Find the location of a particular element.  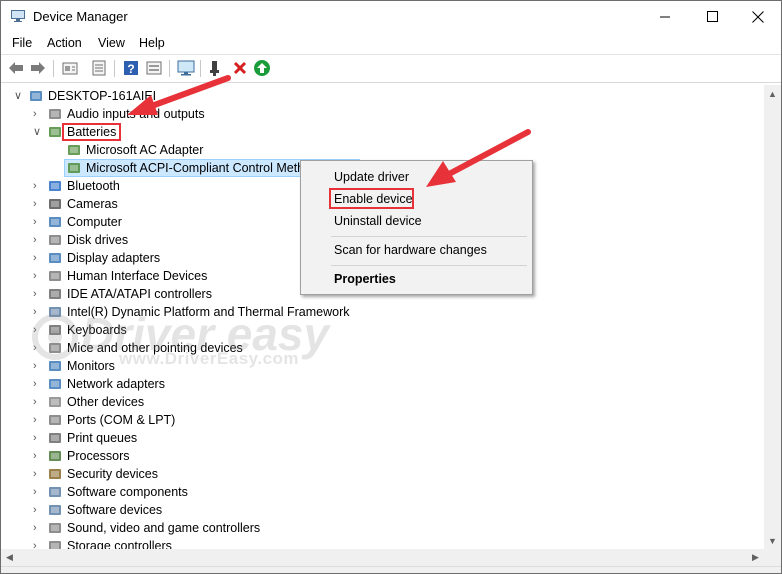

tree-item-label: Monitors is located at coordinates (91, 366).